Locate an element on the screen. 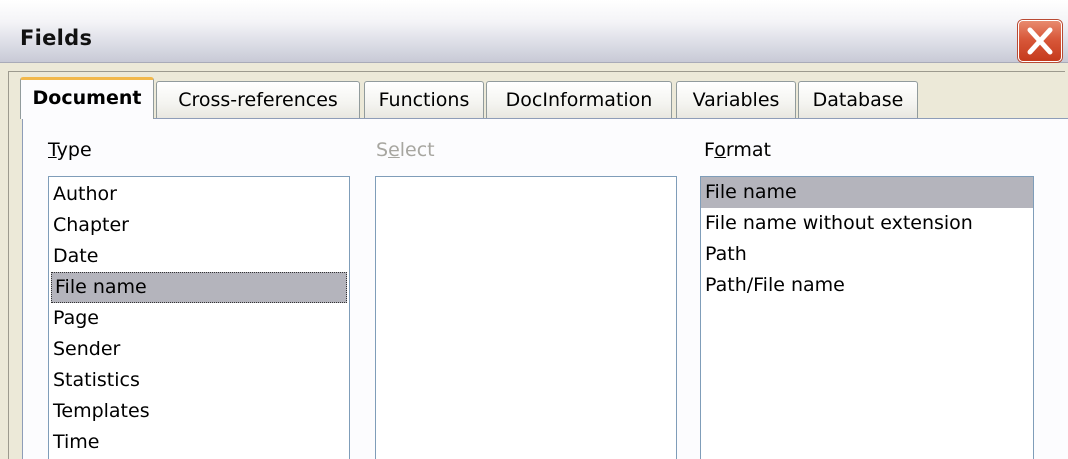  tab-document: Document is located at coordinates (87, 98).